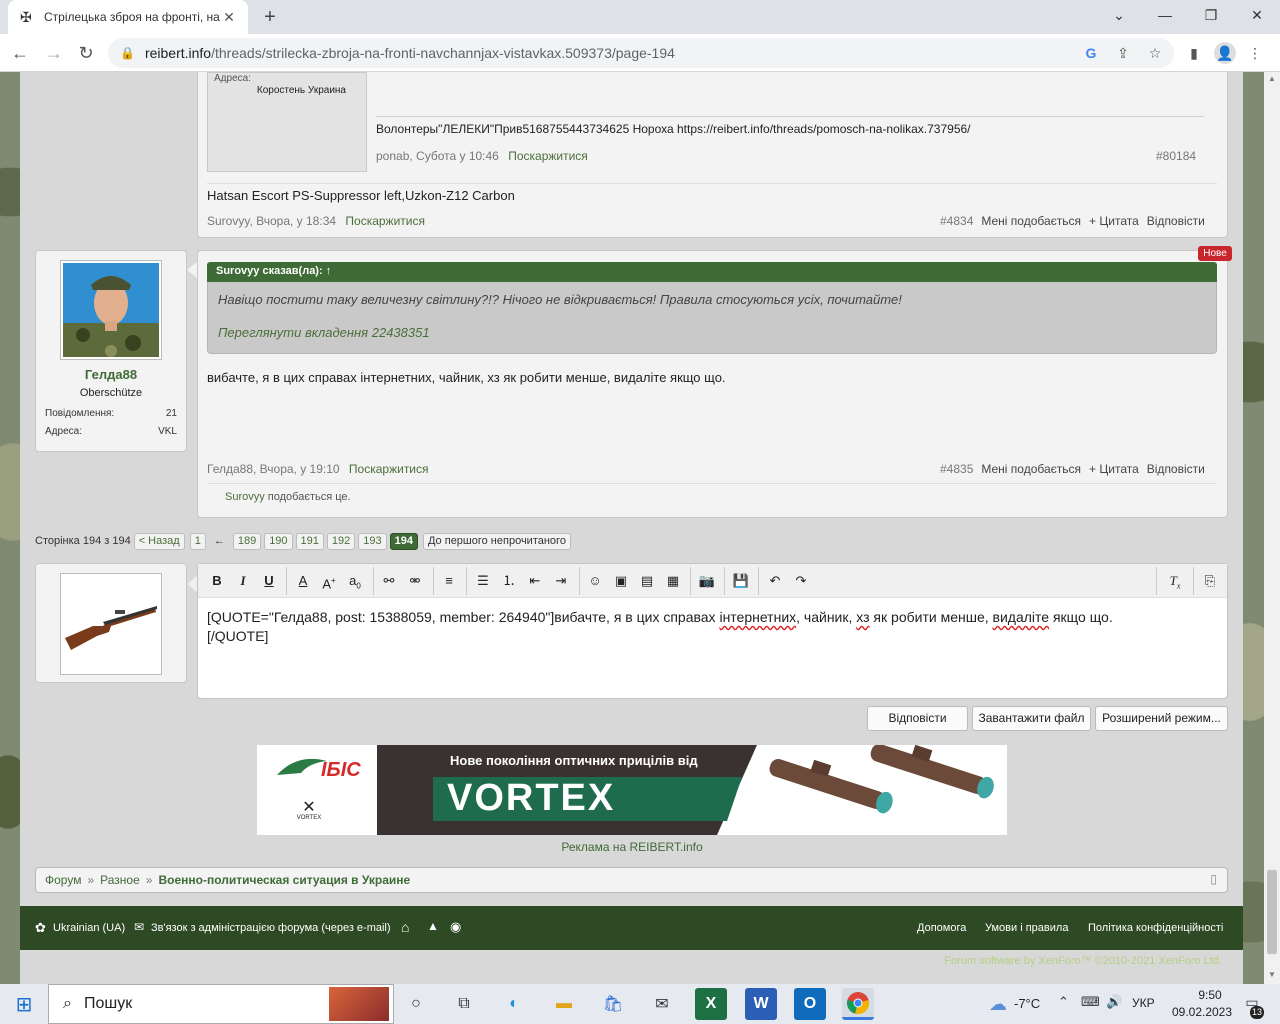 Image resolution: width=1280 pixels, height=1024 pixels. I want to click on submit-reply-button: Відповісти, so click(917, 718).